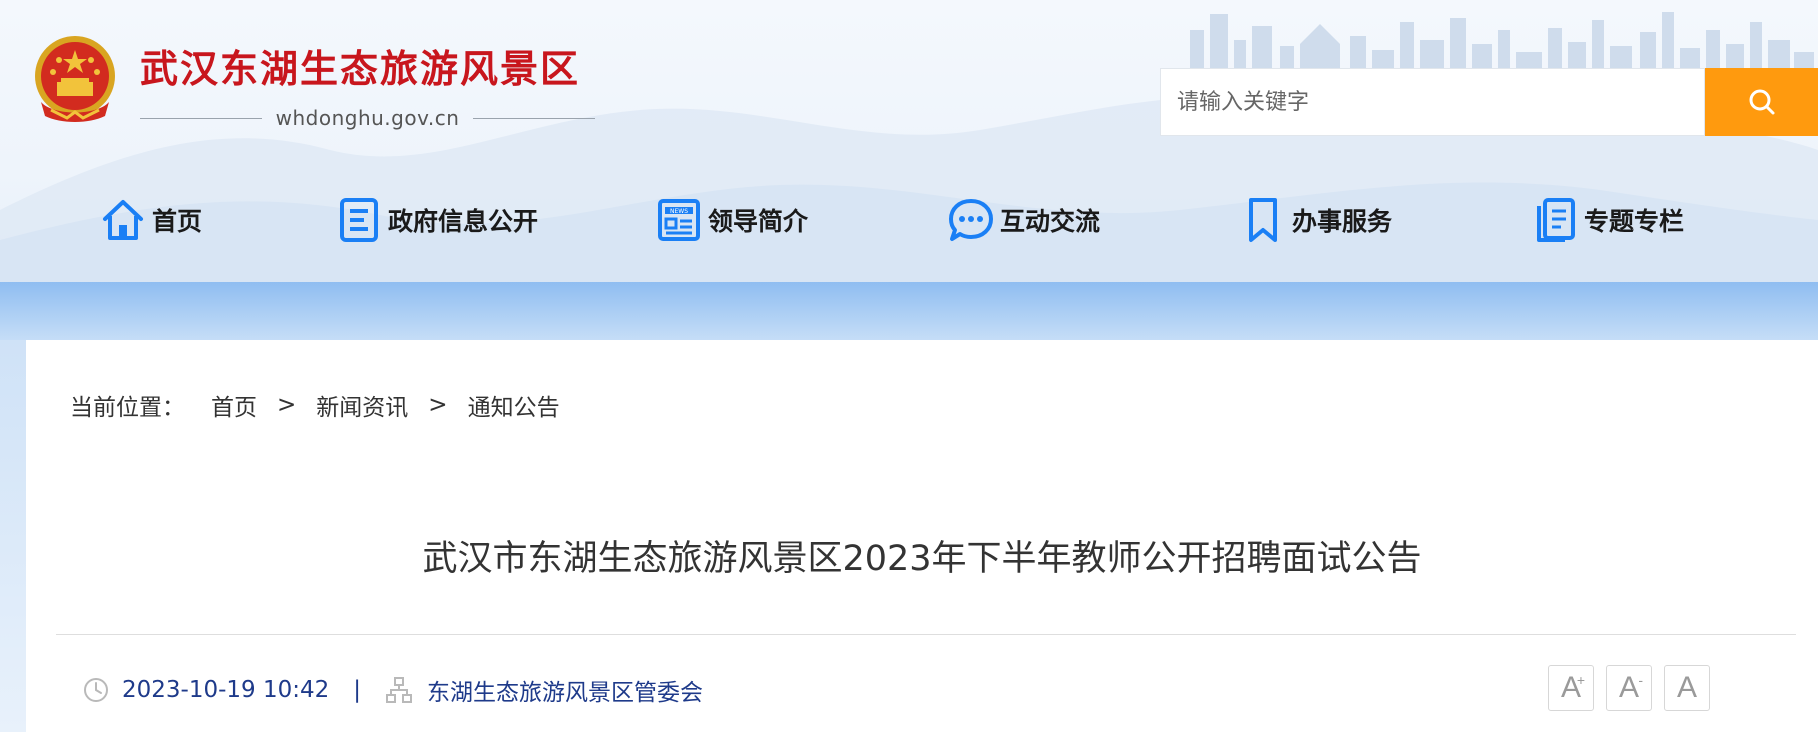 This screenshot has height=732, width=1818. I want to click on news-icon: NEWS, so click(679, 220).